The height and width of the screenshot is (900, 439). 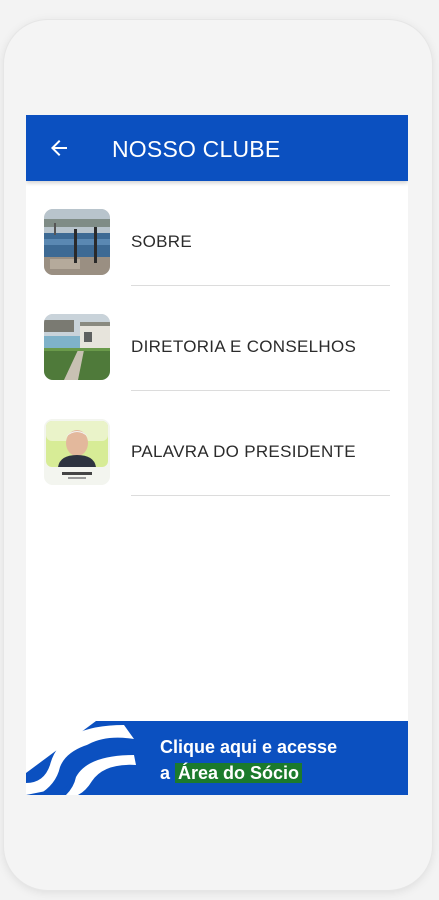 I want to click on club-logo-icon, so click(x=81, y=758).